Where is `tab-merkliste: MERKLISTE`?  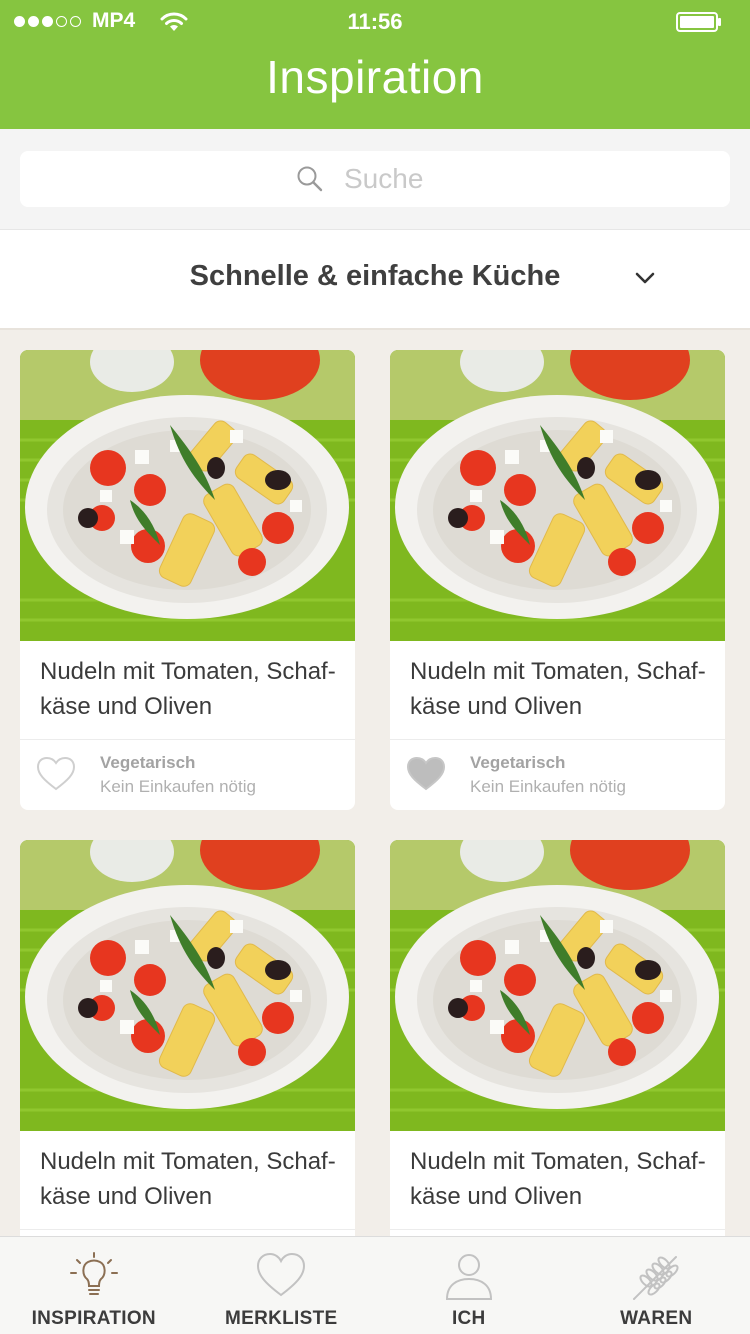 tab-merkliste: MERKLISTE is located at coordinates (282, 1285).